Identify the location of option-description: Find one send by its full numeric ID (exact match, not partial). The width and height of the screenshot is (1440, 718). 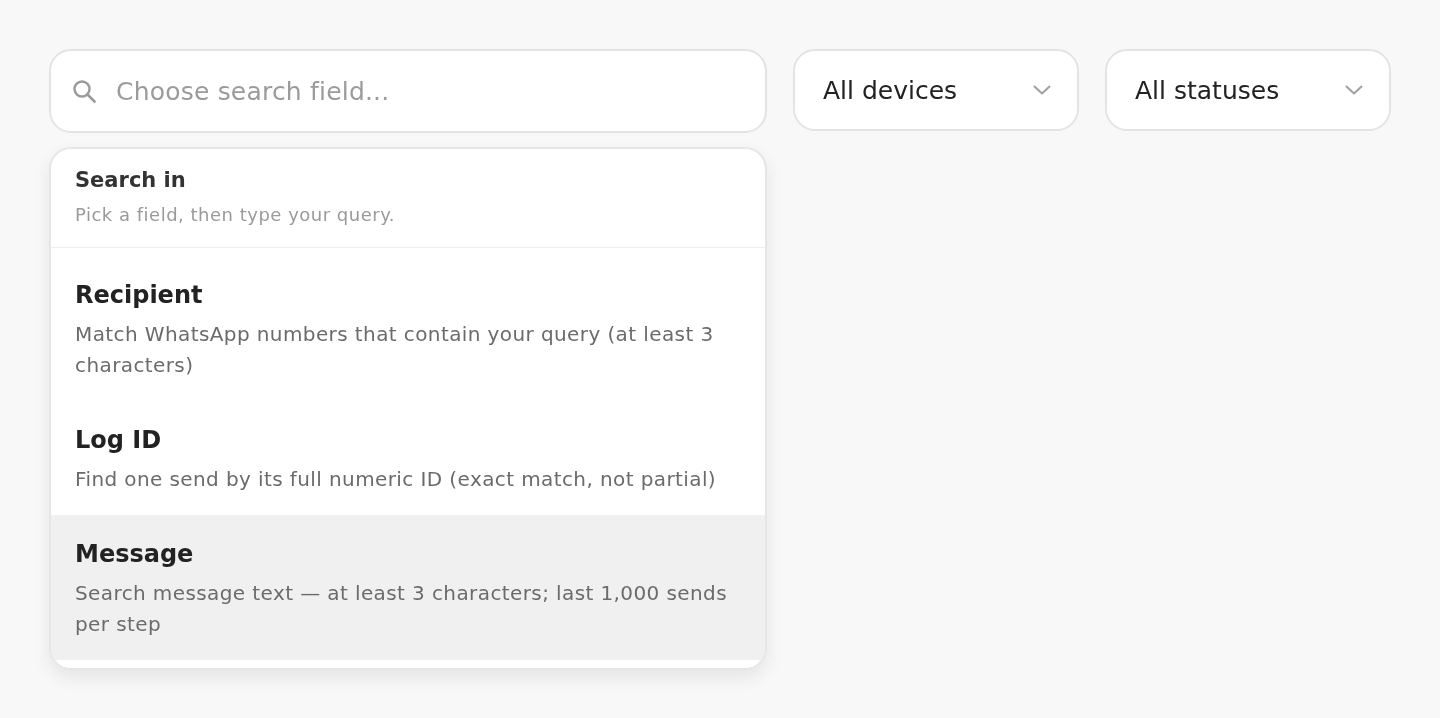
(396, 479).